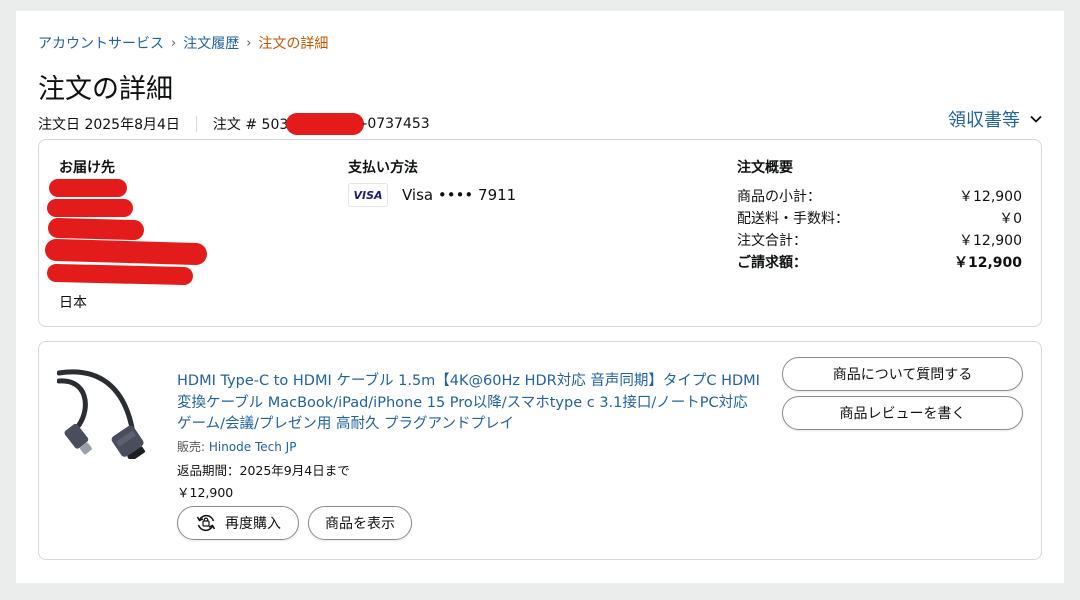 The width and height of the screenshot is (1080, 600). What do you see at coordinates (205, 492) in the screenshot?
I see `item-price: ￥12,900` at bounding box center [205, 492].